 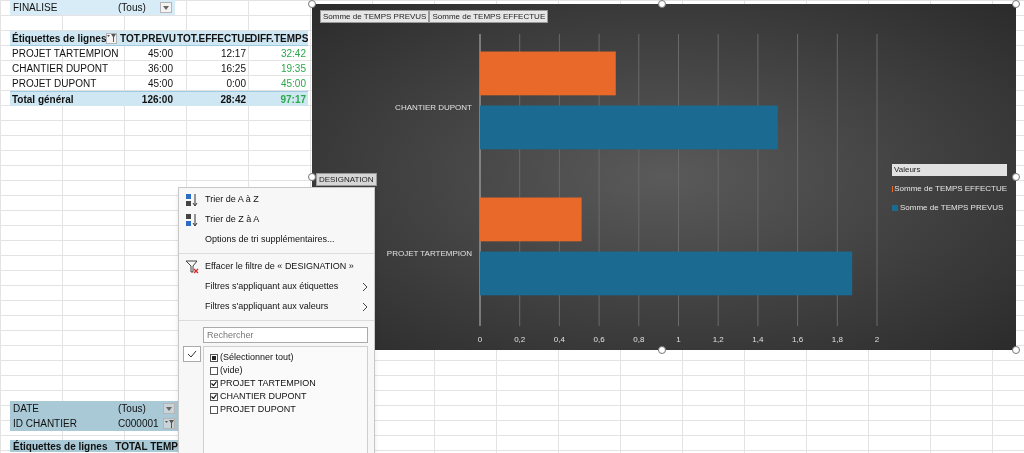 What do you see at coordinates (285, 335) in the screenshot?
I see `search-field: Rechercher` at bounding box center [285, 335].